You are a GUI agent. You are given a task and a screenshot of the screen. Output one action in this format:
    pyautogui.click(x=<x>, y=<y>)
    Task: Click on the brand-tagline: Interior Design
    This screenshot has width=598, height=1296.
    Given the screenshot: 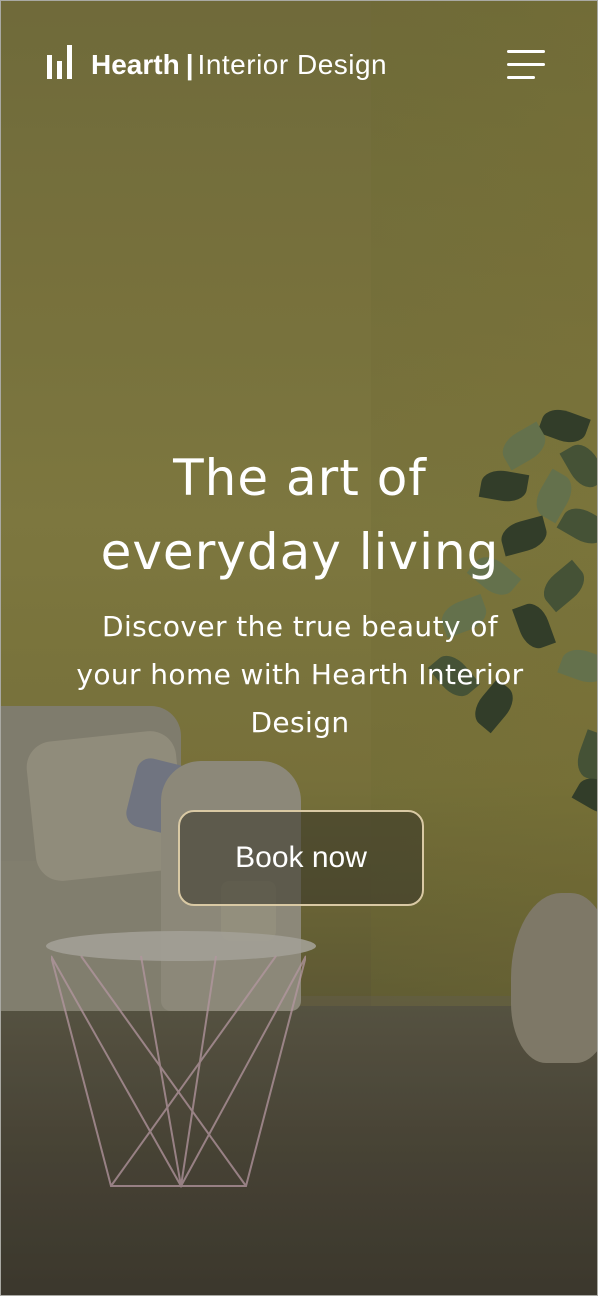 What is the action you would take?
    pyautogui.click(x=292, y=64)
    